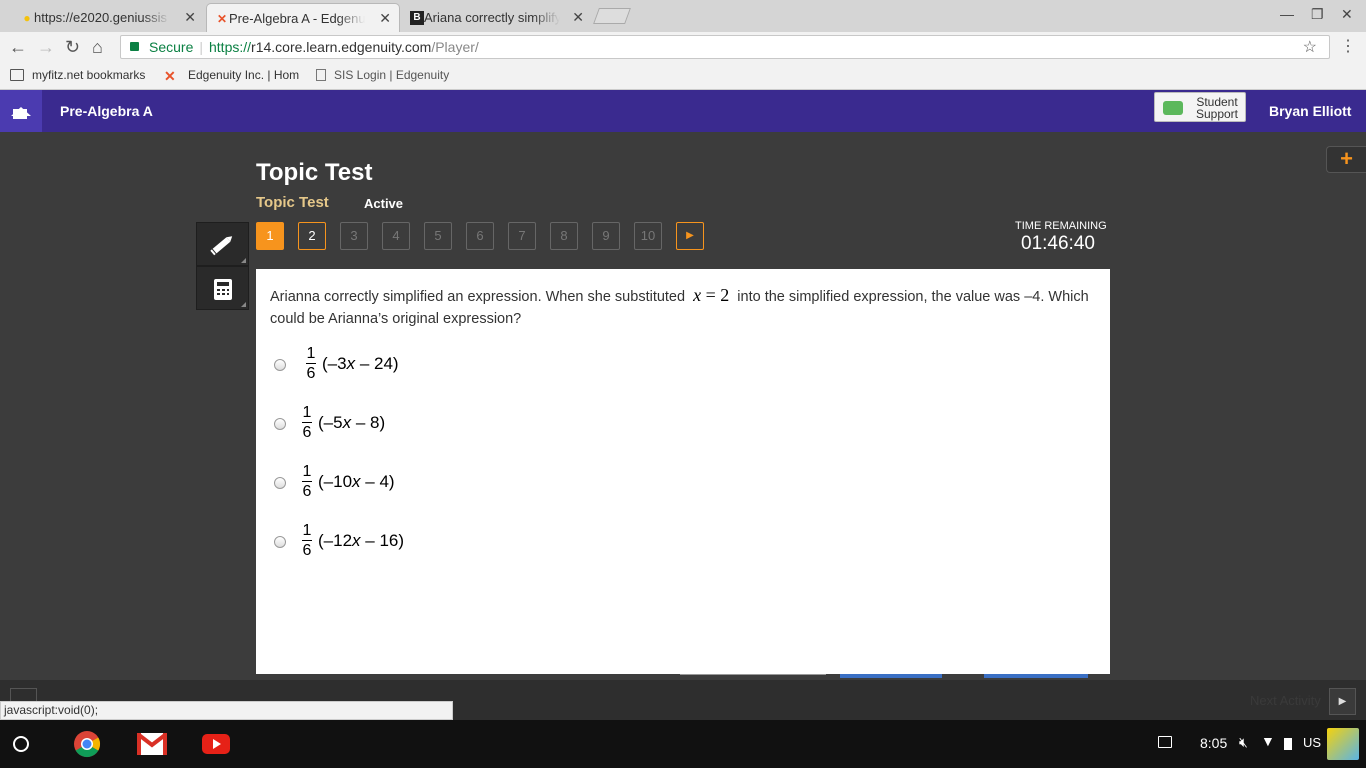 The width and height of the screenshot is (1366, 768). Describe the element at coordinates (222, 244) in the screenshot. I see `pencil-tool-button` at that location.